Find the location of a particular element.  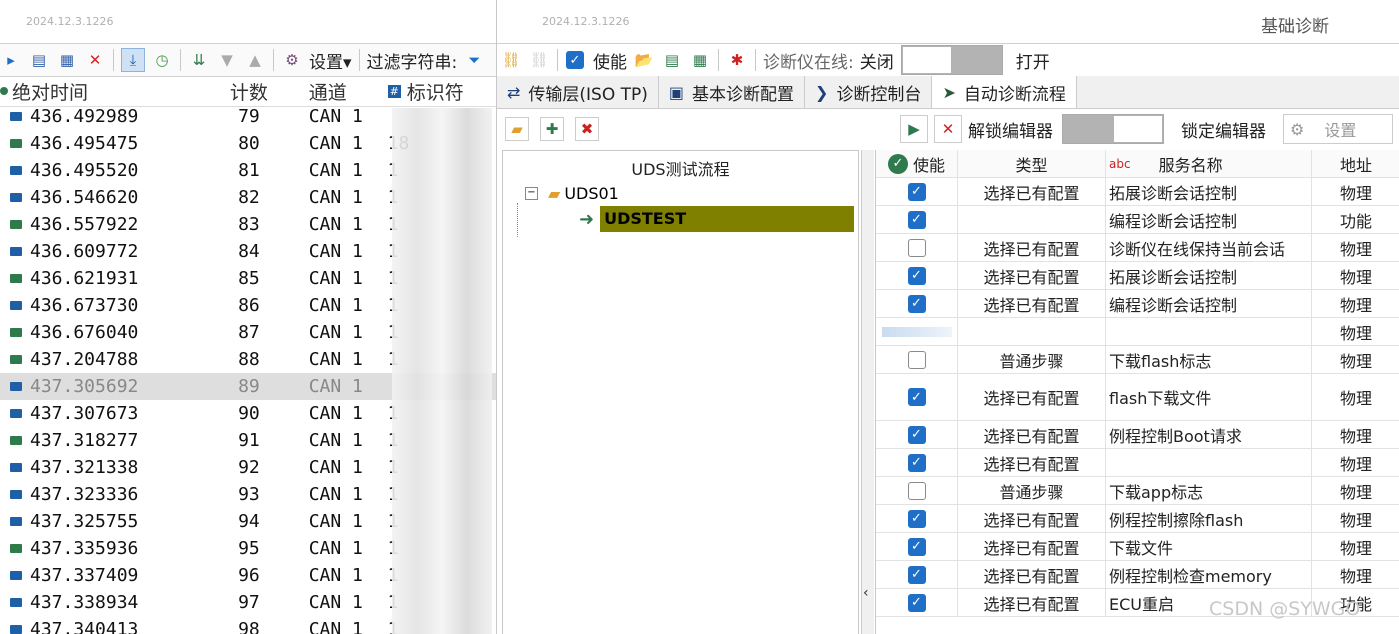

cell-service-name: 下载文件 is located at coordinates (1209, 546).